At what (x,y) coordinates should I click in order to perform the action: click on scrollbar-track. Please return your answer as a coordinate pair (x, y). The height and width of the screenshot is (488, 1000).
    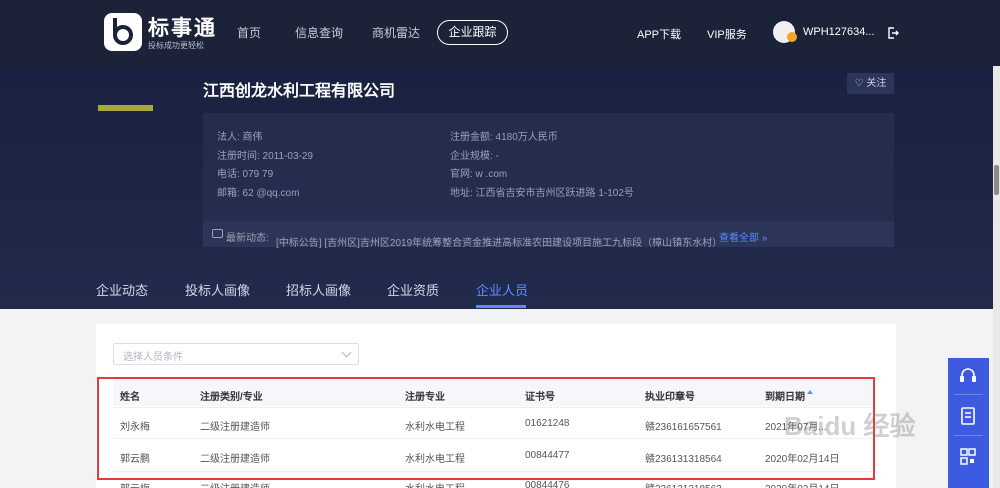
    Looking at the image, I should click on (996, 277).